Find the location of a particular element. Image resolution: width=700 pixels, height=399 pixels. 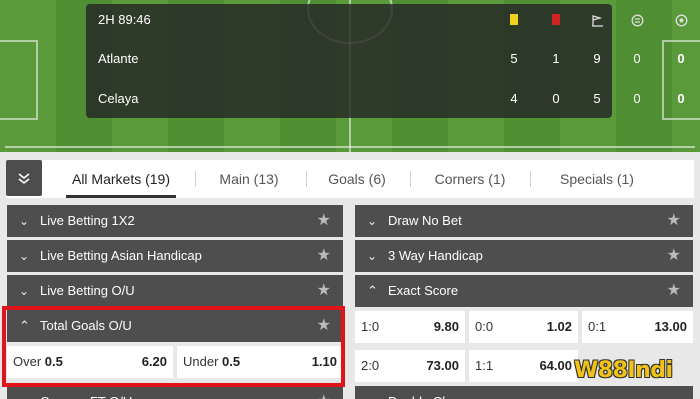

team-name: Celaya is located at coordinates (118, 98).